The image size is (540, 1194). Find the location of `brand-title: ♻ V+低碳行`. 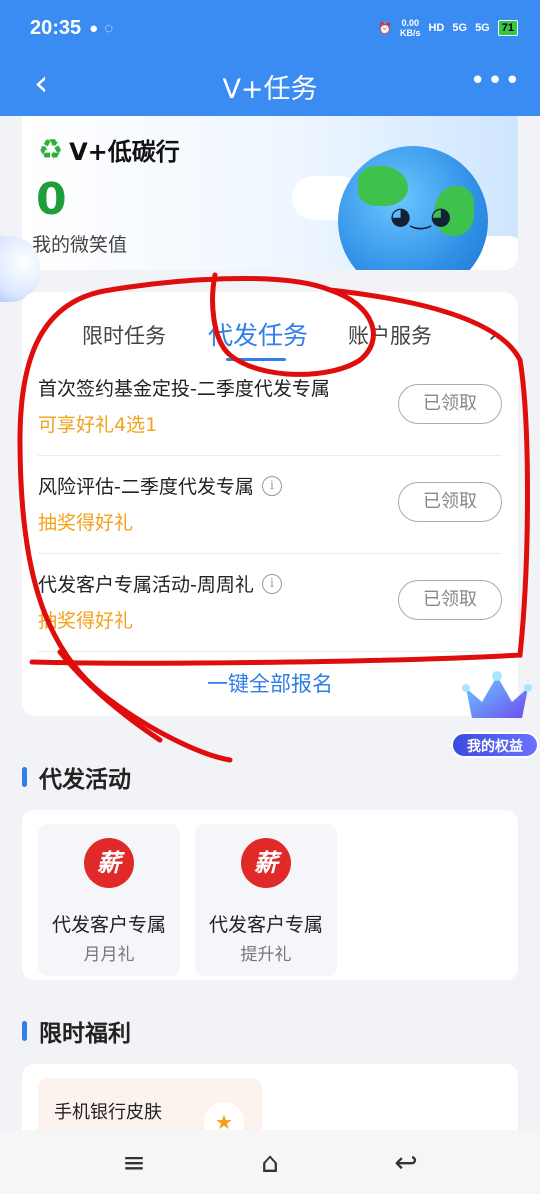

brand-title: ♻ V+低碳行 is located at coordinates (109, 149).